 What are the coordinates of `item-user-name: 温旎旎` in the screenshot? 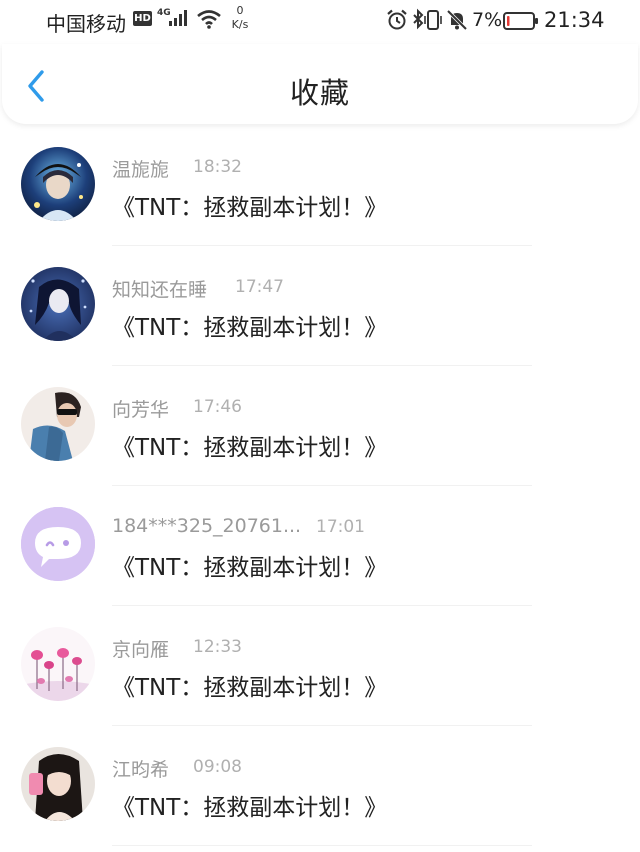 It's located at (141, 170).